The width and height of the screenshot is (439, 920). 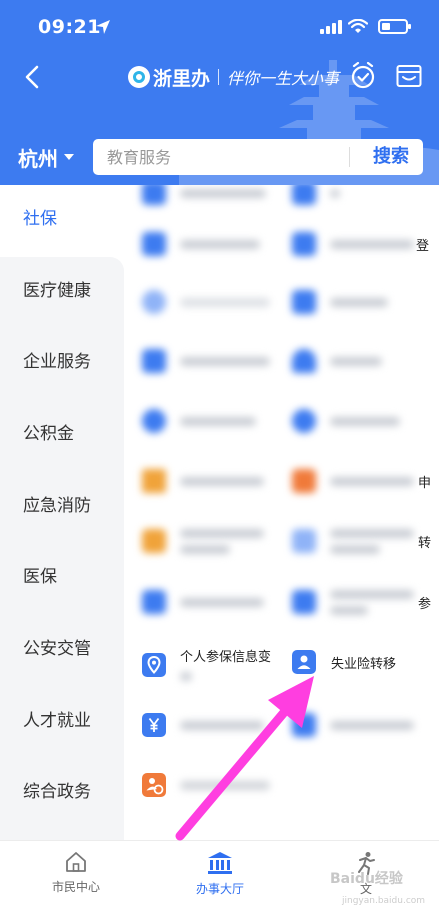 I want to click on search-bar: 搜索, so click(x=258, y=157).